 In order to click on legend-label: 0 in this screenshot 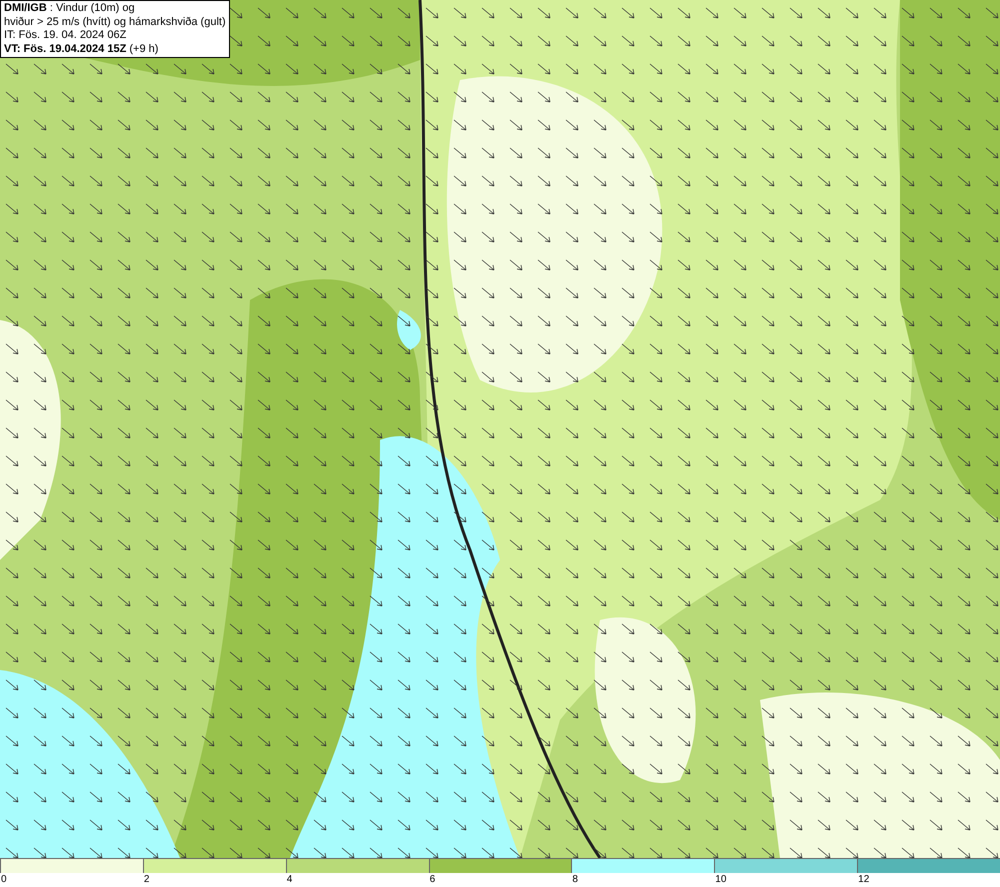, I will do `click(3, 879)`.